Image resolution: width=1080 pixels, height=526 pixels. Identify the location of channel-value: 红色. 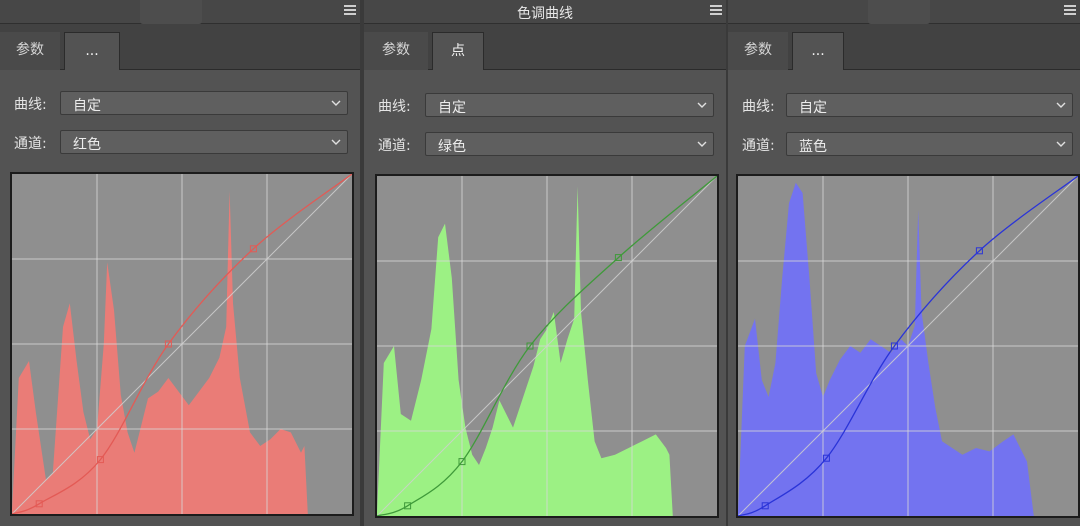
(87, 145).